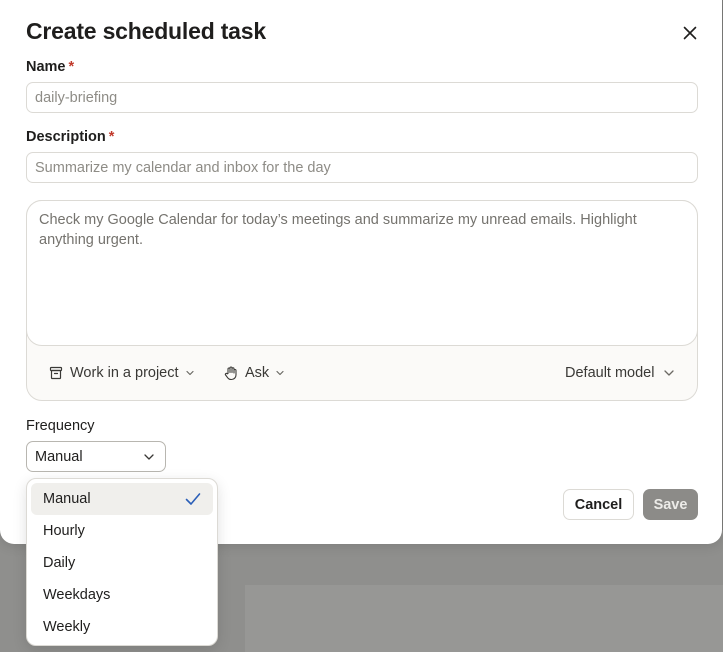 This screenshot has height=652, width=723. I want to click on model-selector-button: Default model, so click(620, 373).